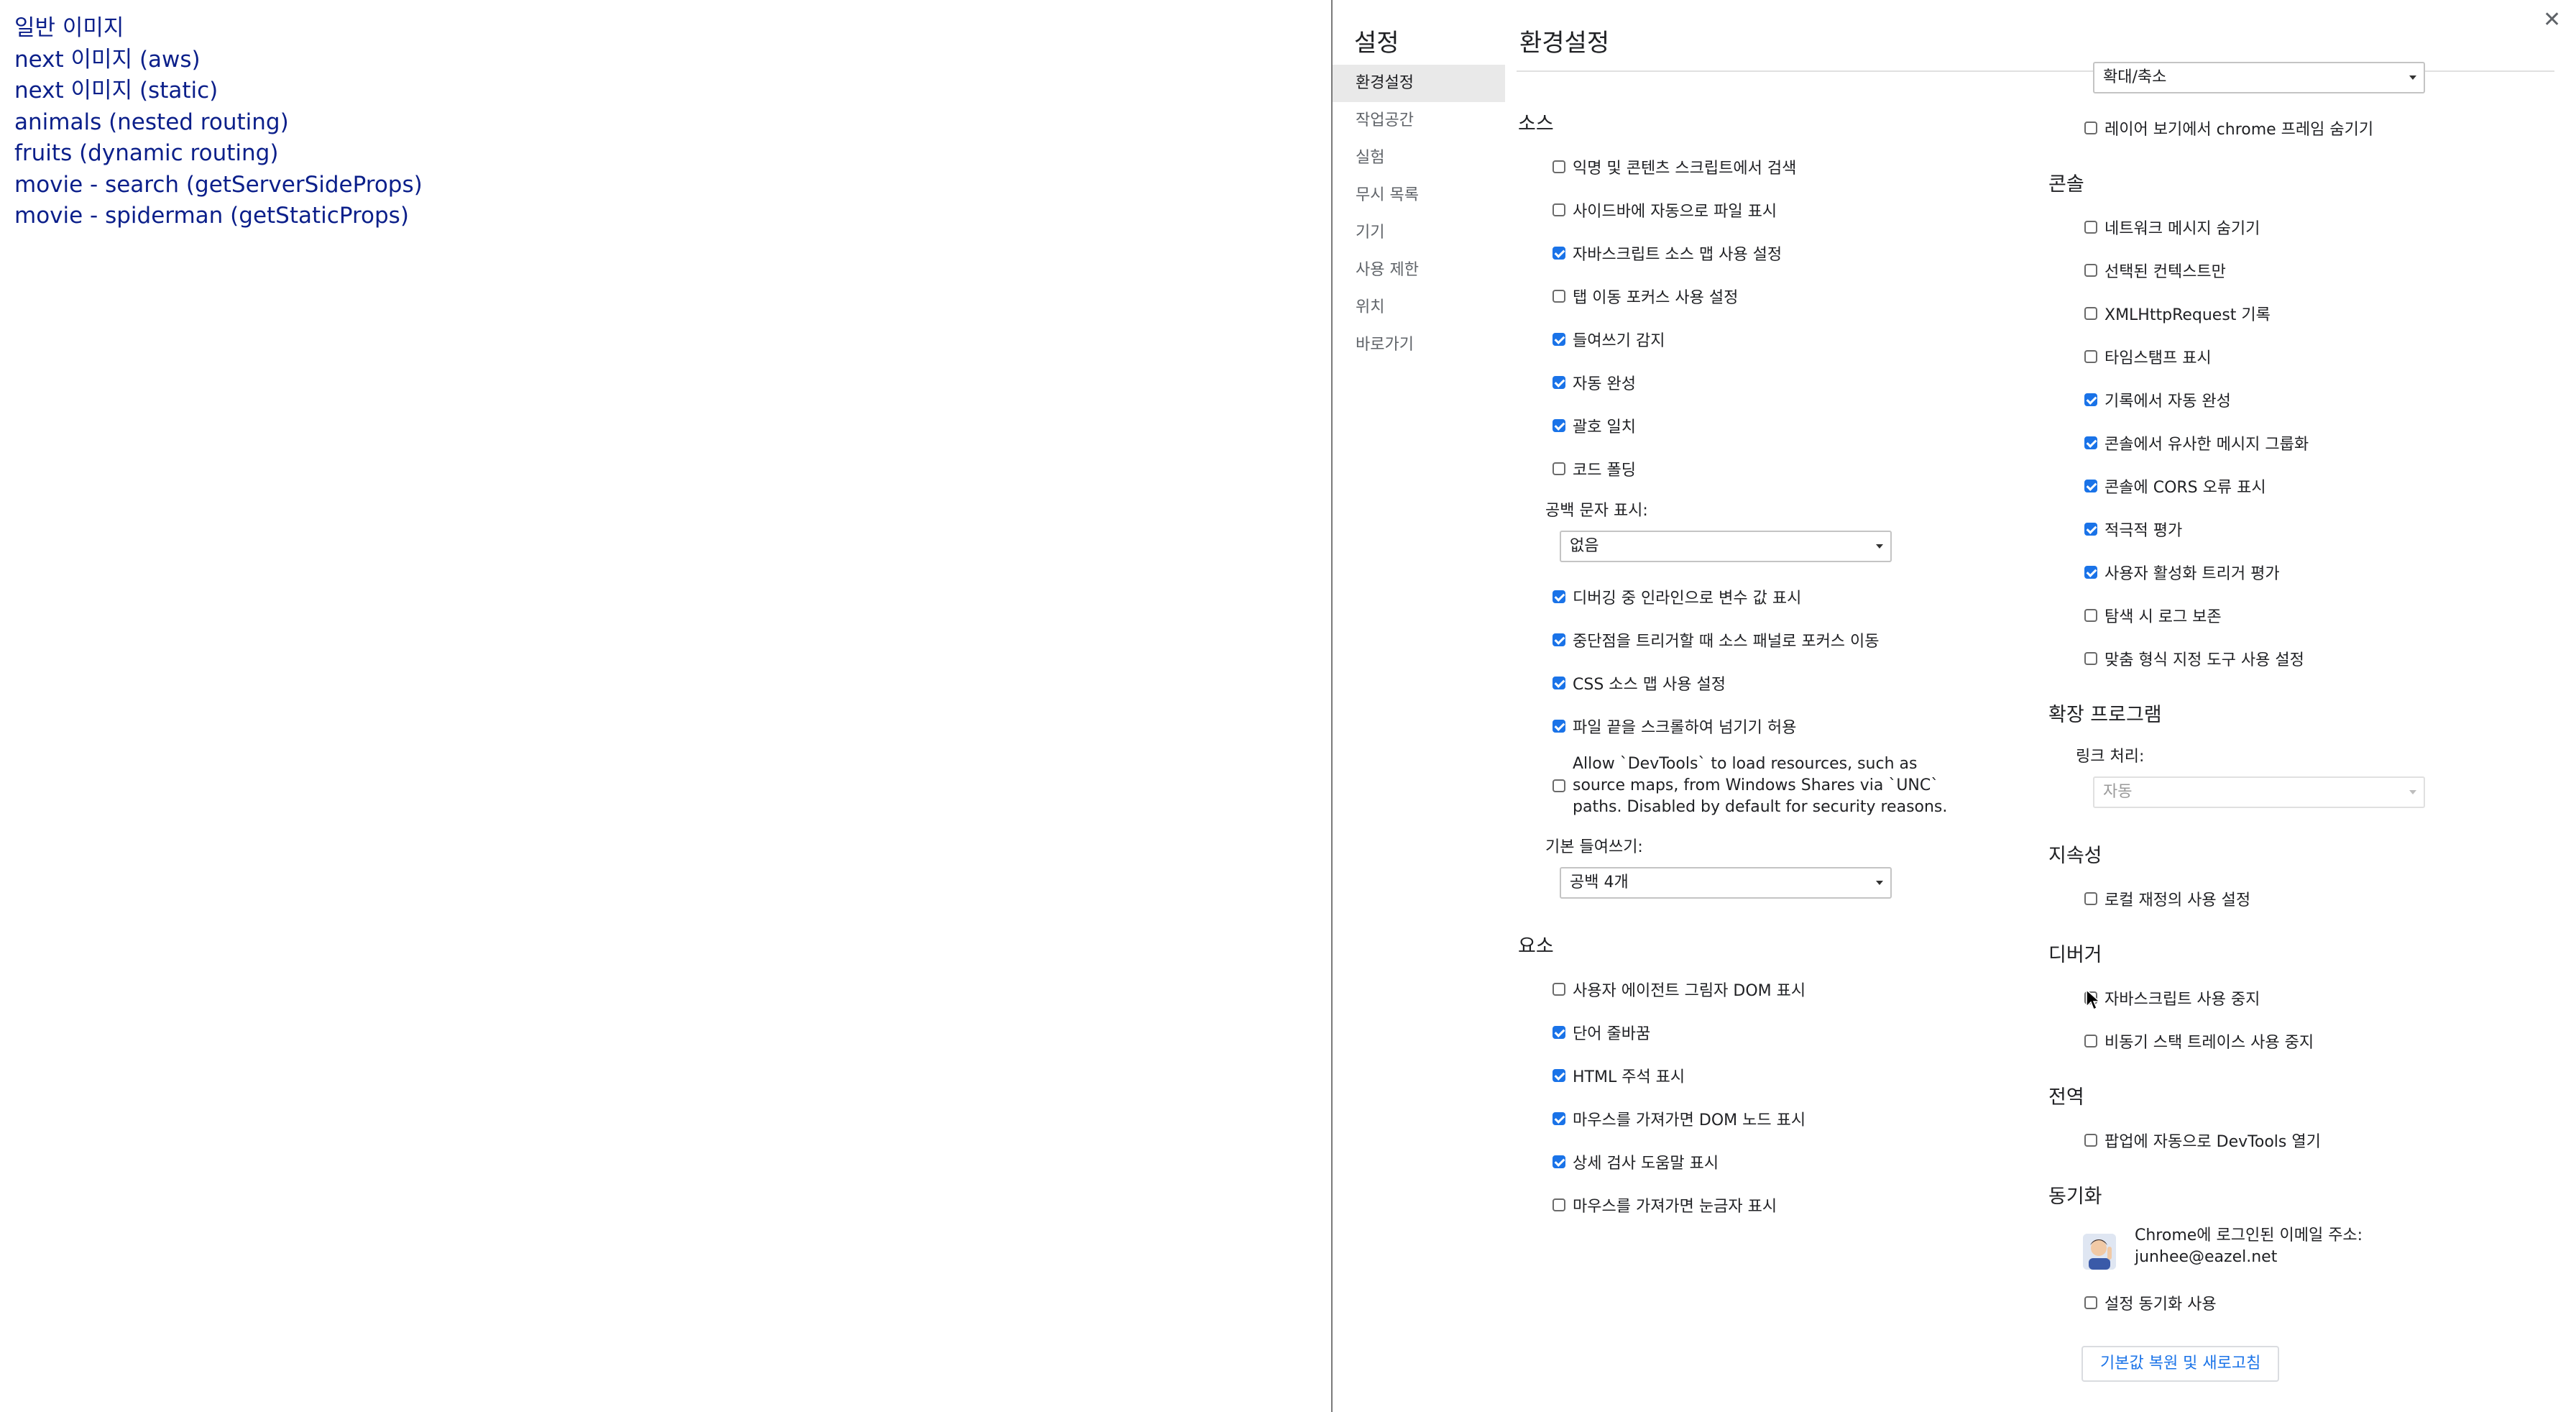 This screenshot has height=1412, width=2576. I want to click on nav-item-workspace: 작업공간, so click(1419, 120).